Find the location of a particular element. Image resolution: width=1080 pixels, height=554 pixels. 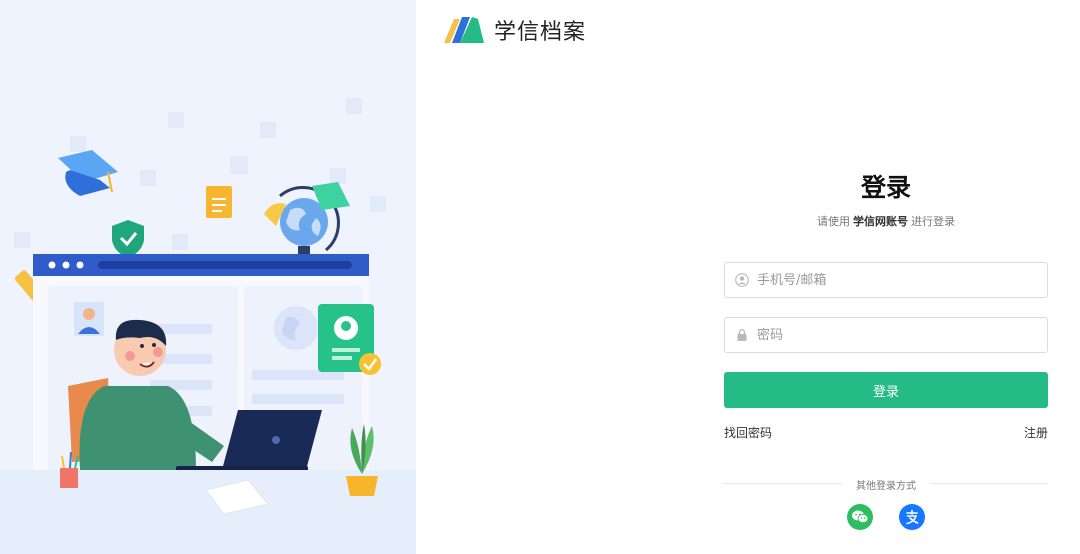

password-input is located at coordinates (892, 335).